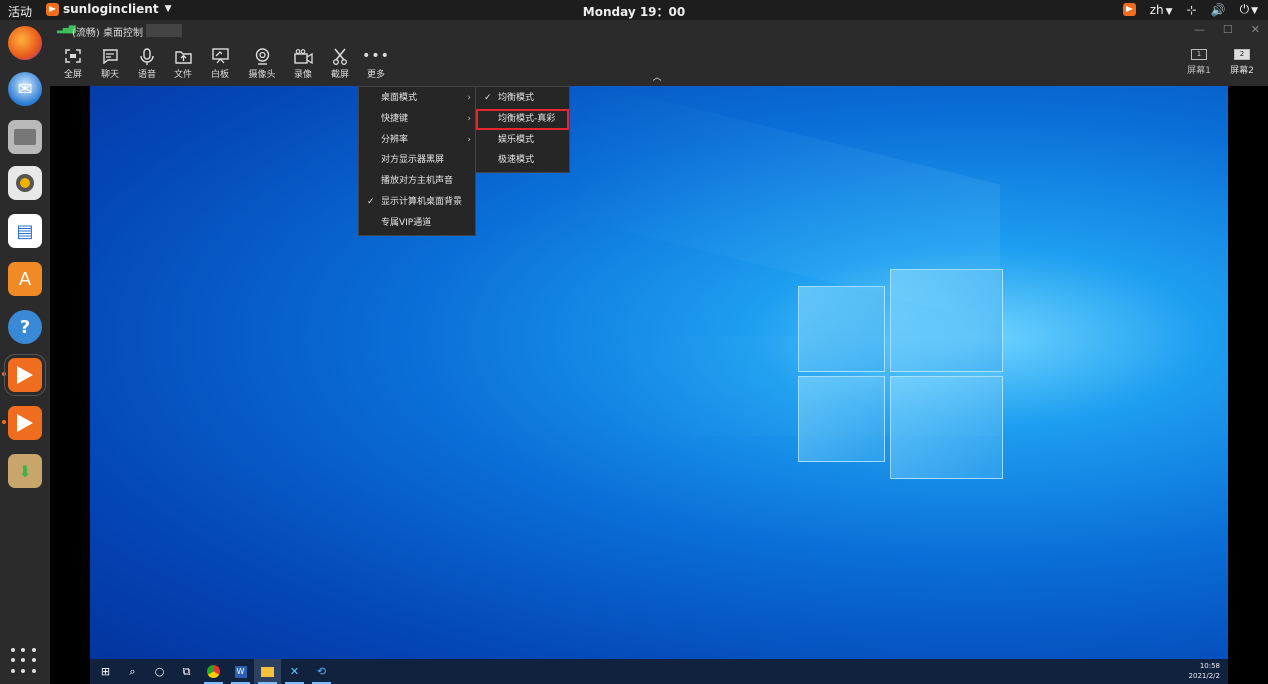  I want to click on fullscreen-button: 全屏, so click(73, 63).